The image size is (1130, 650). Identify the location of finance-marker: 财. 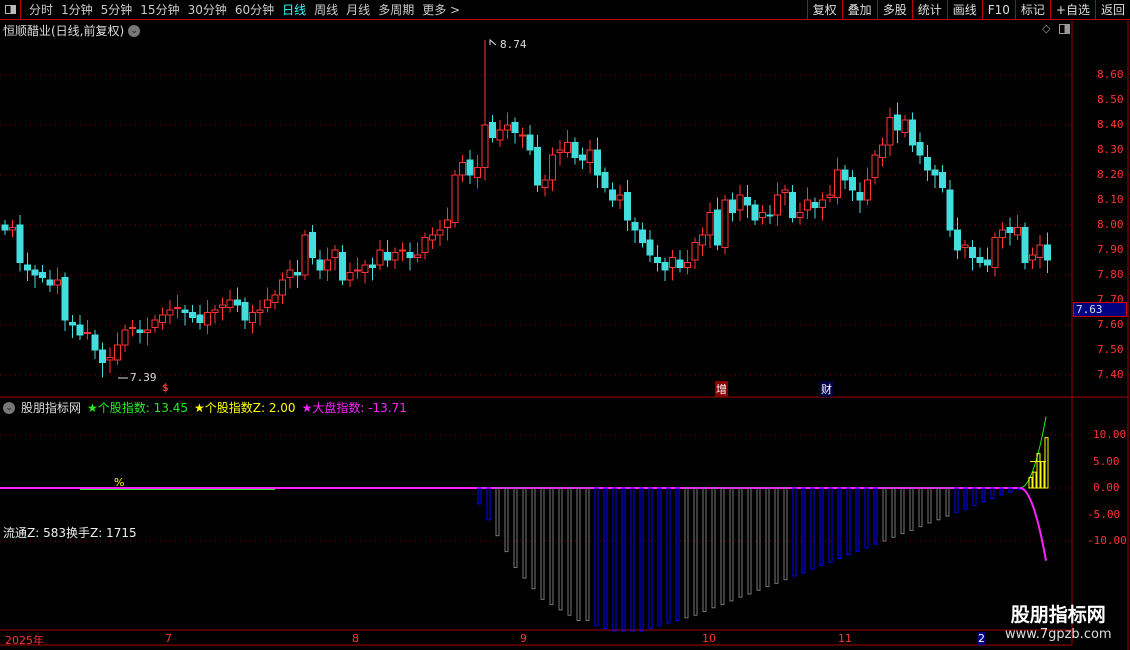
(826, 389).